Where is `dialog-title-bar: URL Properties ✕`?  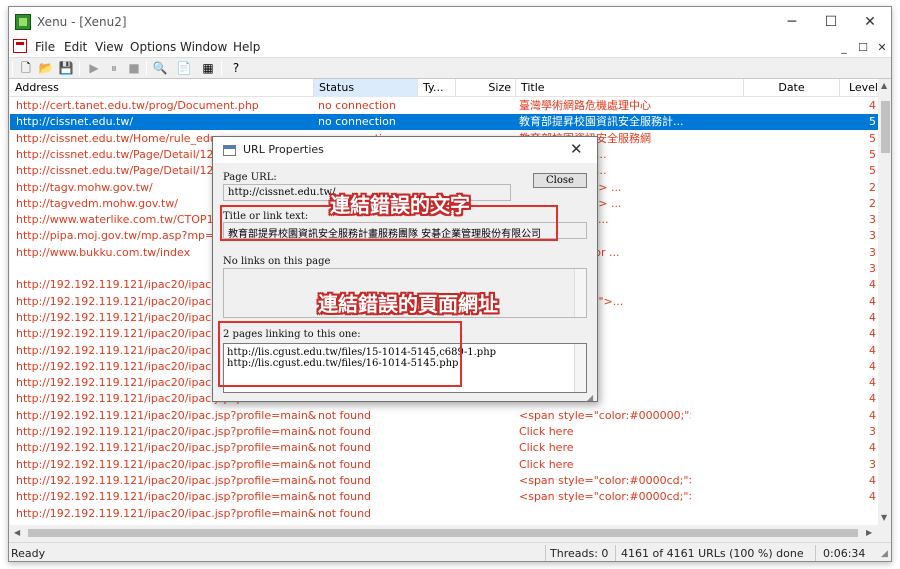
dialog-title-bar: URL Properties ✕ is located at coordinates (405, 150).